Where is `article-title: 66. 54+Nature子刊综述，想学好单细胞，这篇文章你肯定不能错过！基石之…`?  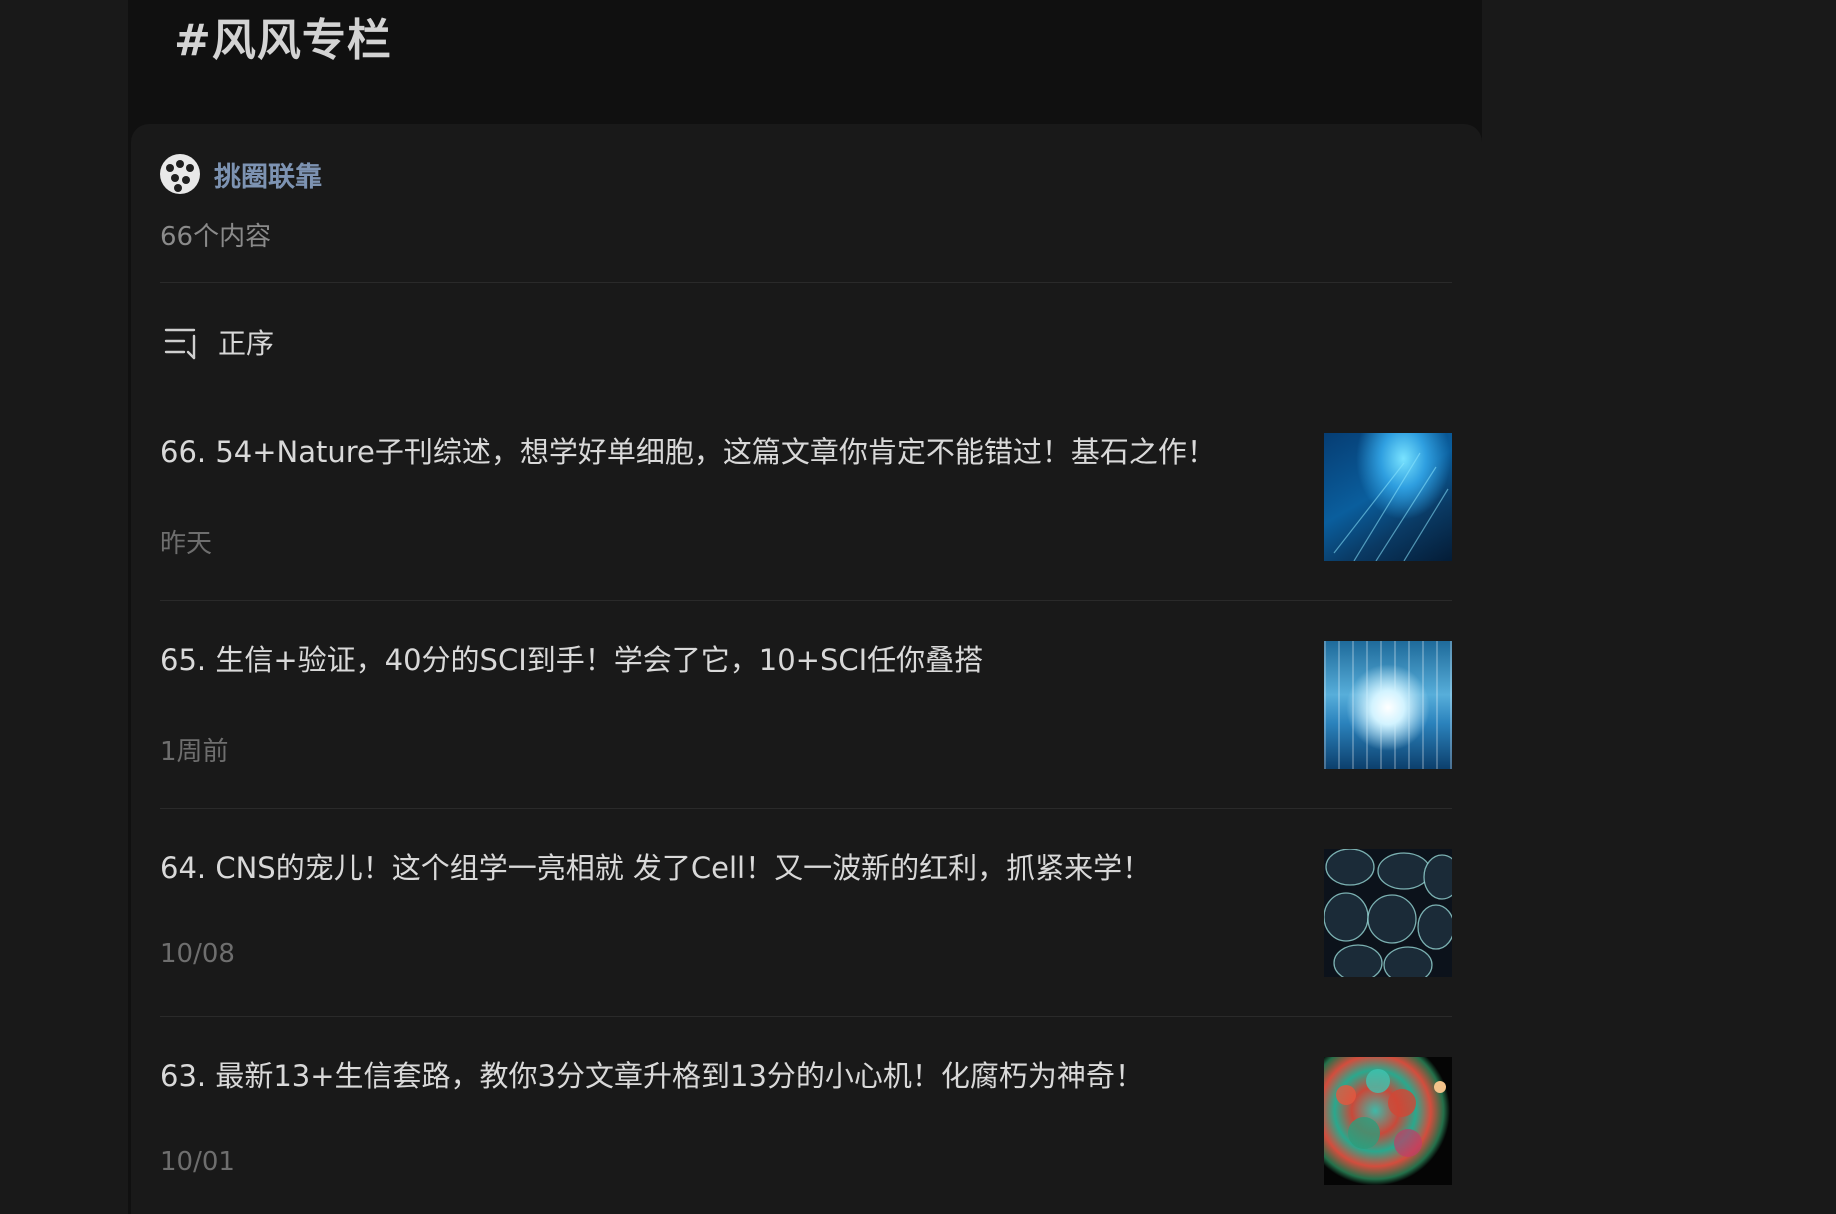
article-title: 66. 54+Nature子刊综述，想学好单细胞，这篇文章你肯定不能错过！基石之… is located at coordinates (720, 452).